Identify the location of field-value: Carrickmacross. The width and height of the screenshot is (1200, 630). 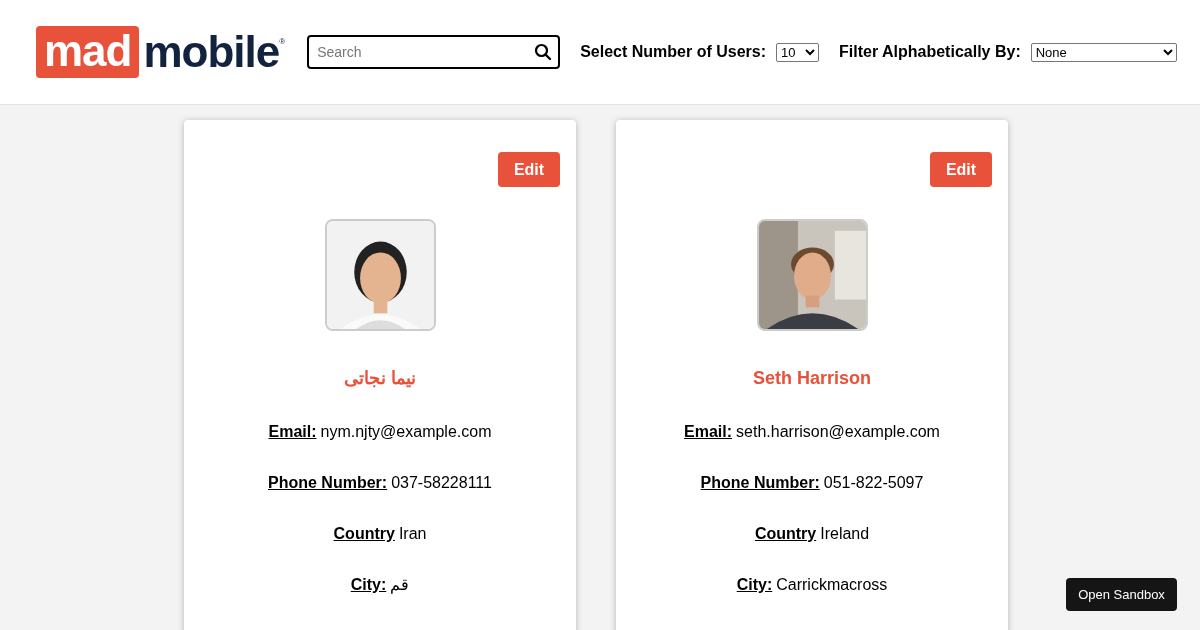
(832, 585).